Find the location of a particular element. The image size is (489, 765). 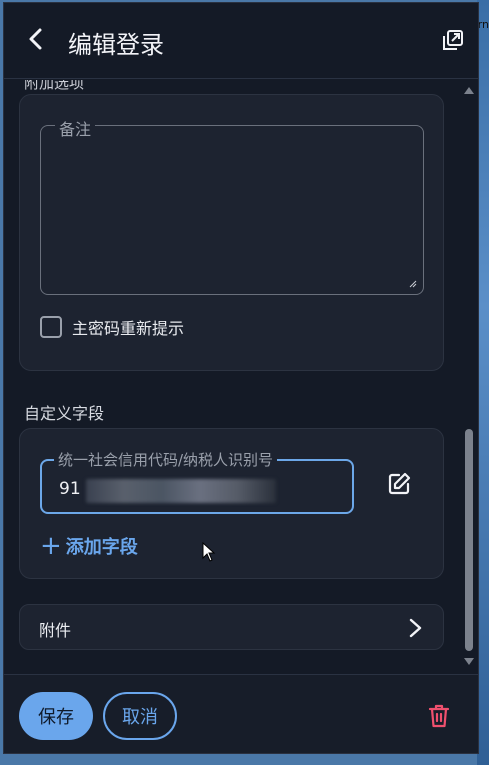

cancel-button: 取消 is located at coordinates (140, 716).